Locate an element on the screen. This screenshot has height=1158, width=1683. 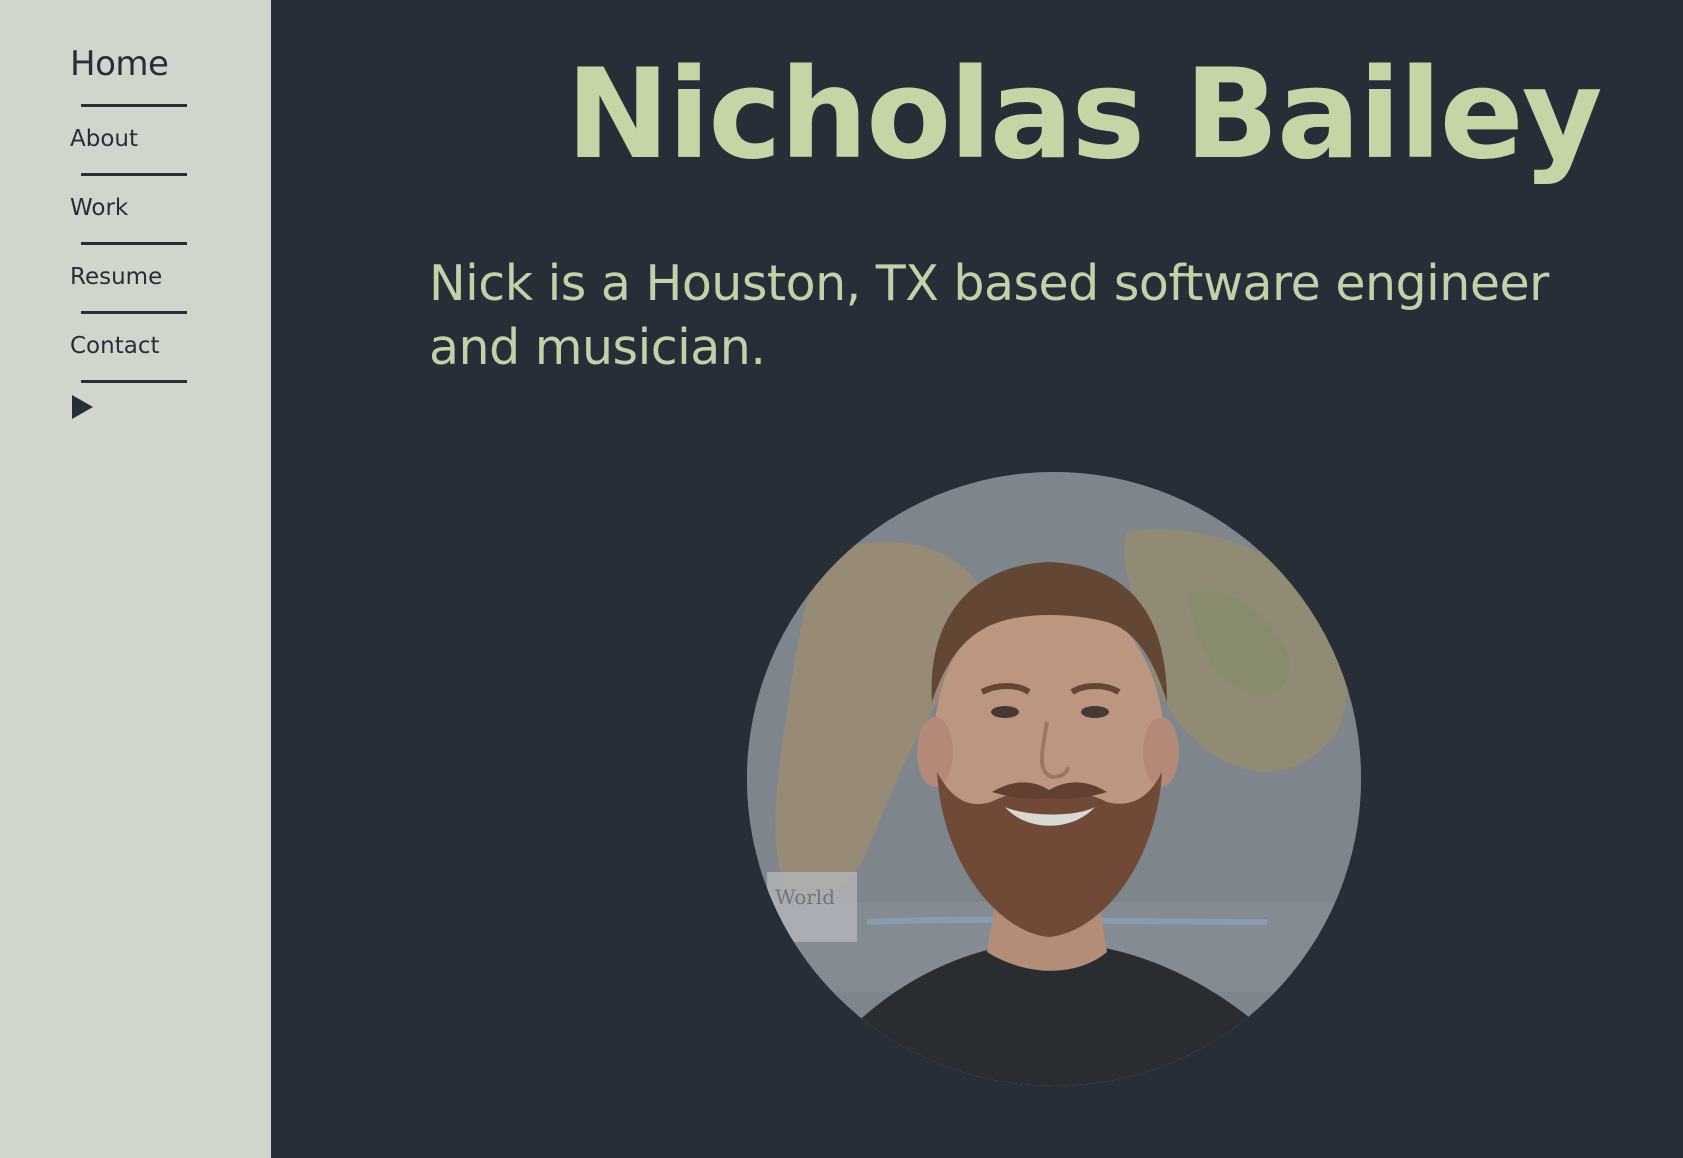
nav-divider is located at coordinates (134, 381).